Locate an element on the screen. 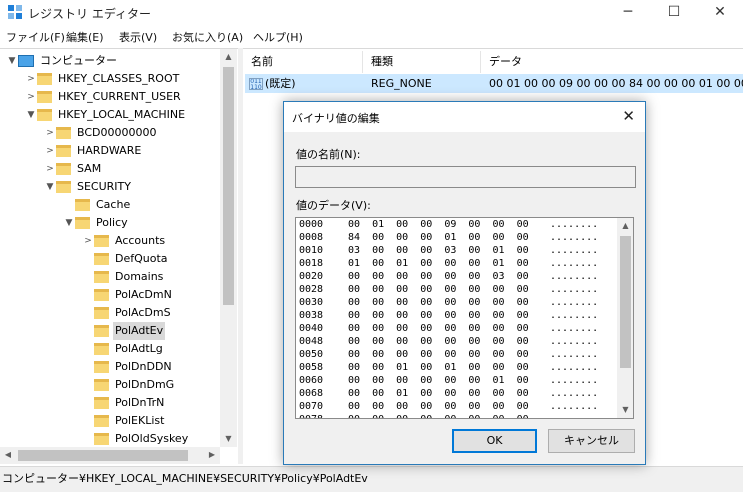  tree-item: PolDnTrN is located at coordinates (124, 403).